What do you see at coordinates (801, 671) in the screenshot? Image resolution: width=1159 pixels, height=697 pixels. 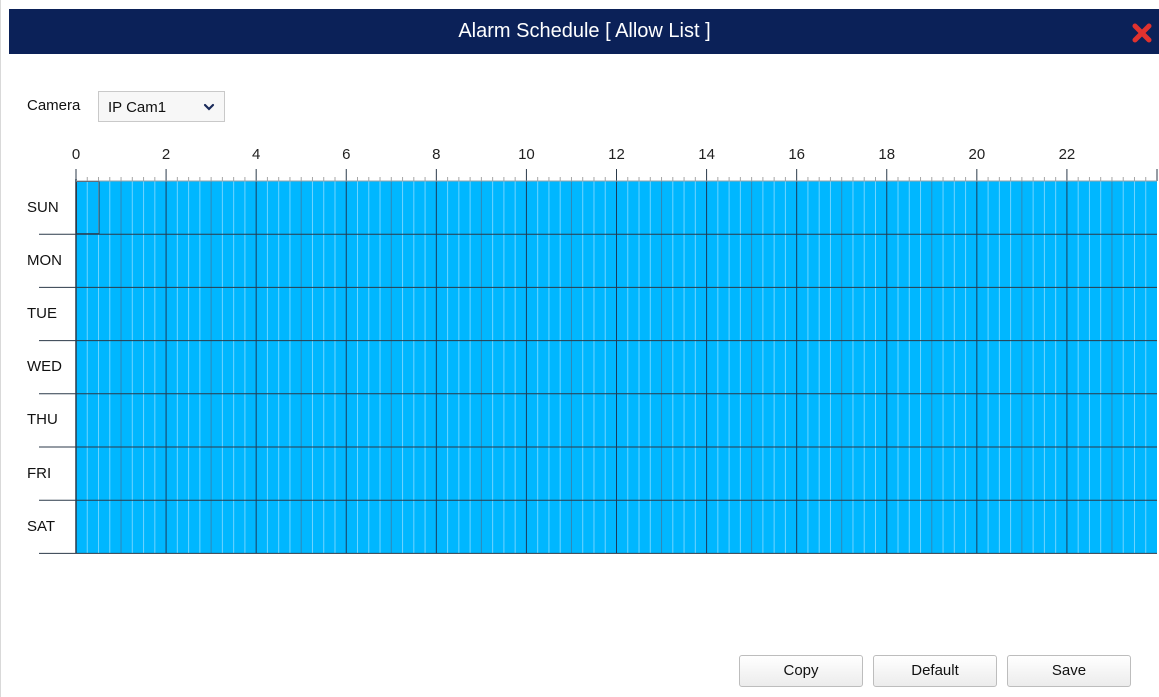 I see `copy-button: Copy` at bounding box center [801, 671].